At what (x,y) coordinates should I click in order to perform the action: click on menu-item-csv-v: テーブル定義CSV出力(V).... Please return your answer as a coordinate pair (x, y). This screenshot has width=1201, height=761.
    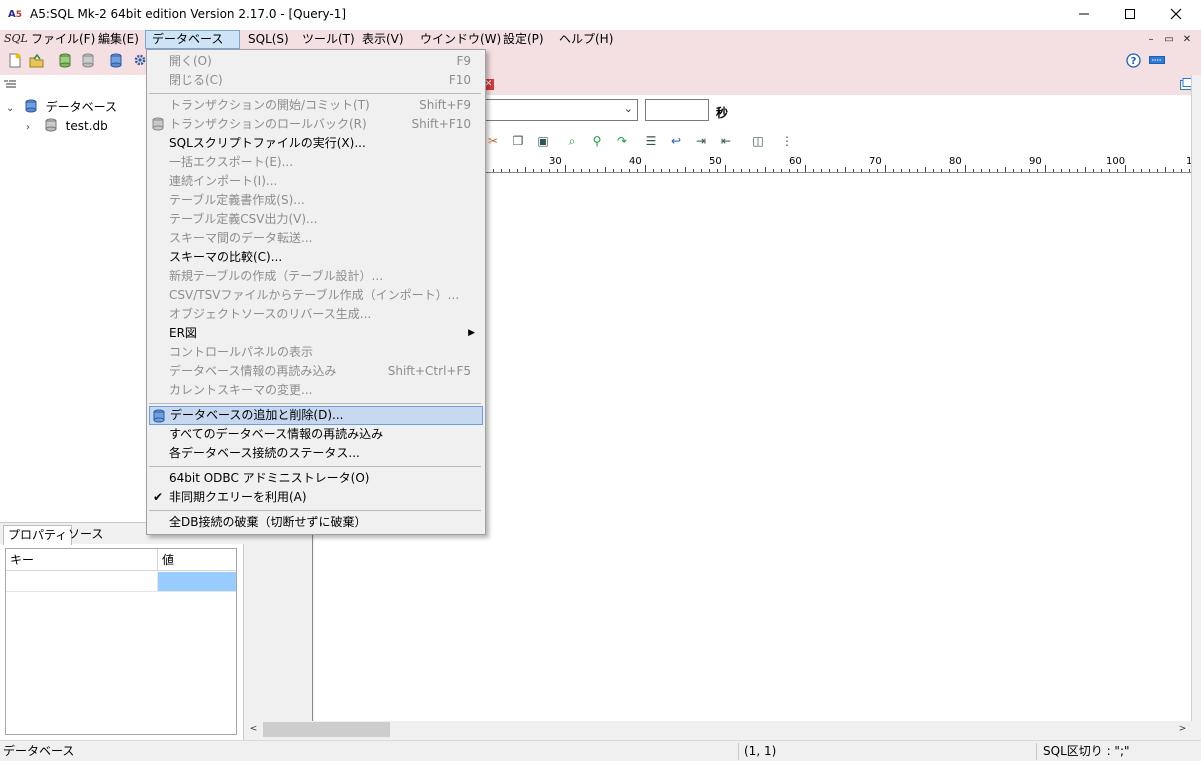
    Looking at the image, I should click on (316, 219).